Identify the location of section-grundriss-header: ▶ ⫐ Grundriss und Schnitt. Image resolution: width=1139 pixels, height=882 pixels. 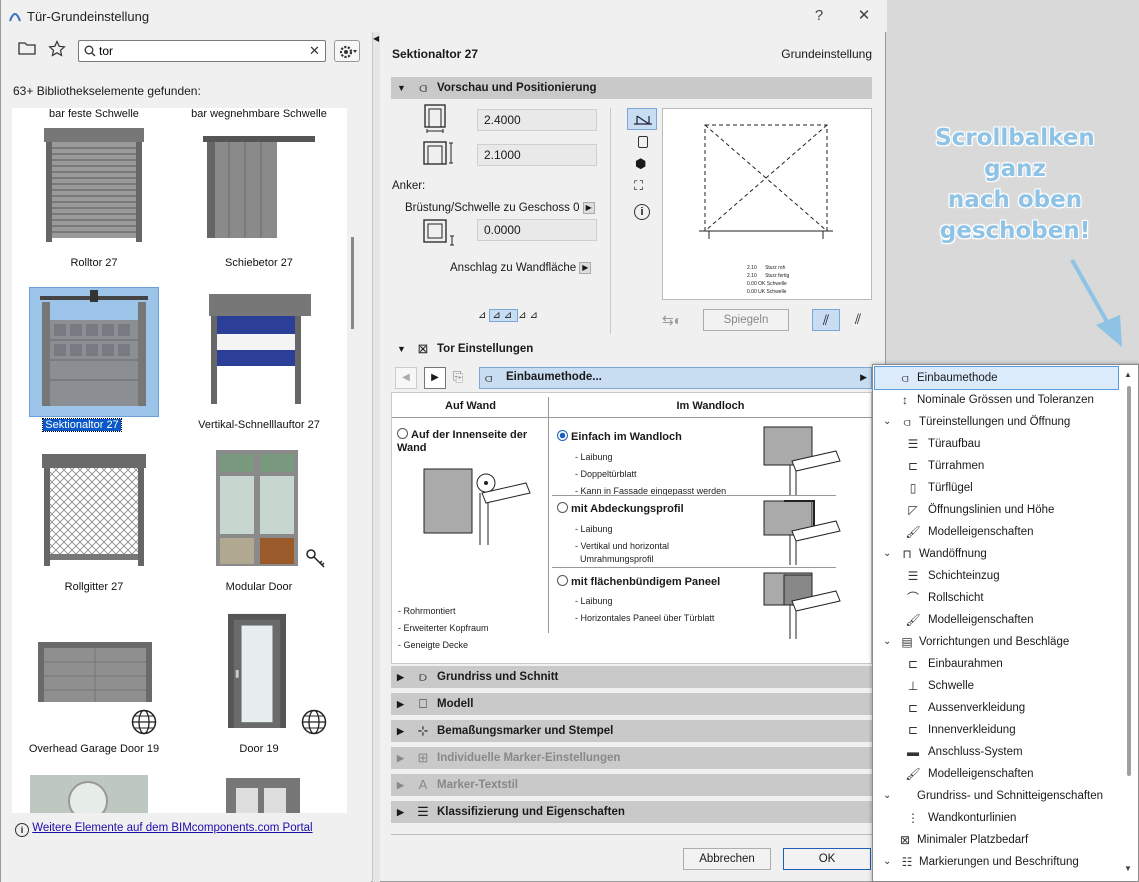
(631, 677).